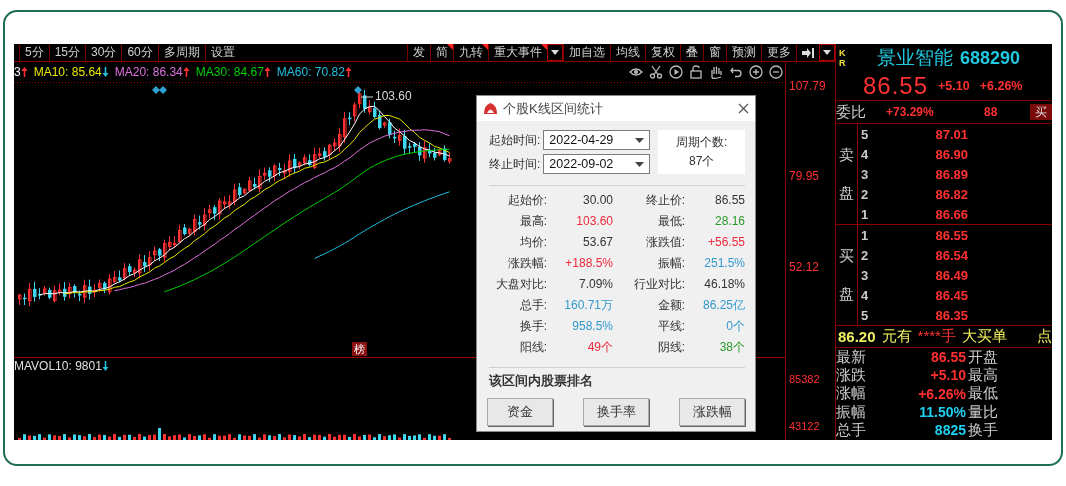 This screenshot has width=1066, height=486. What do you see at coordinates (743, 108) in the screenshot?
I see `close-icon` at bounding box center [743, 108].